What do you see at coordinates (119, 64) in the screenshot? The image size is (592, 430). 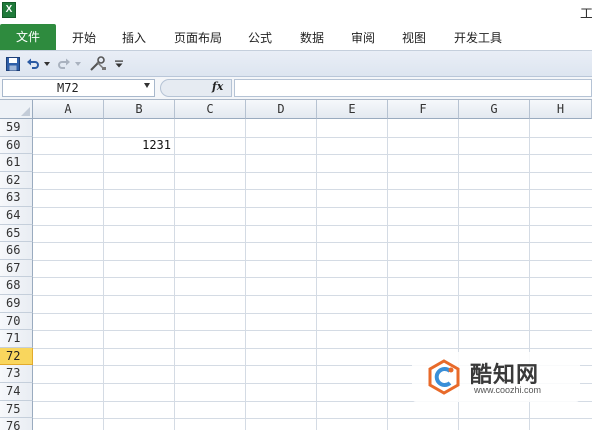 I see `toolbar-more-icon` at bounding box center [119, 64].